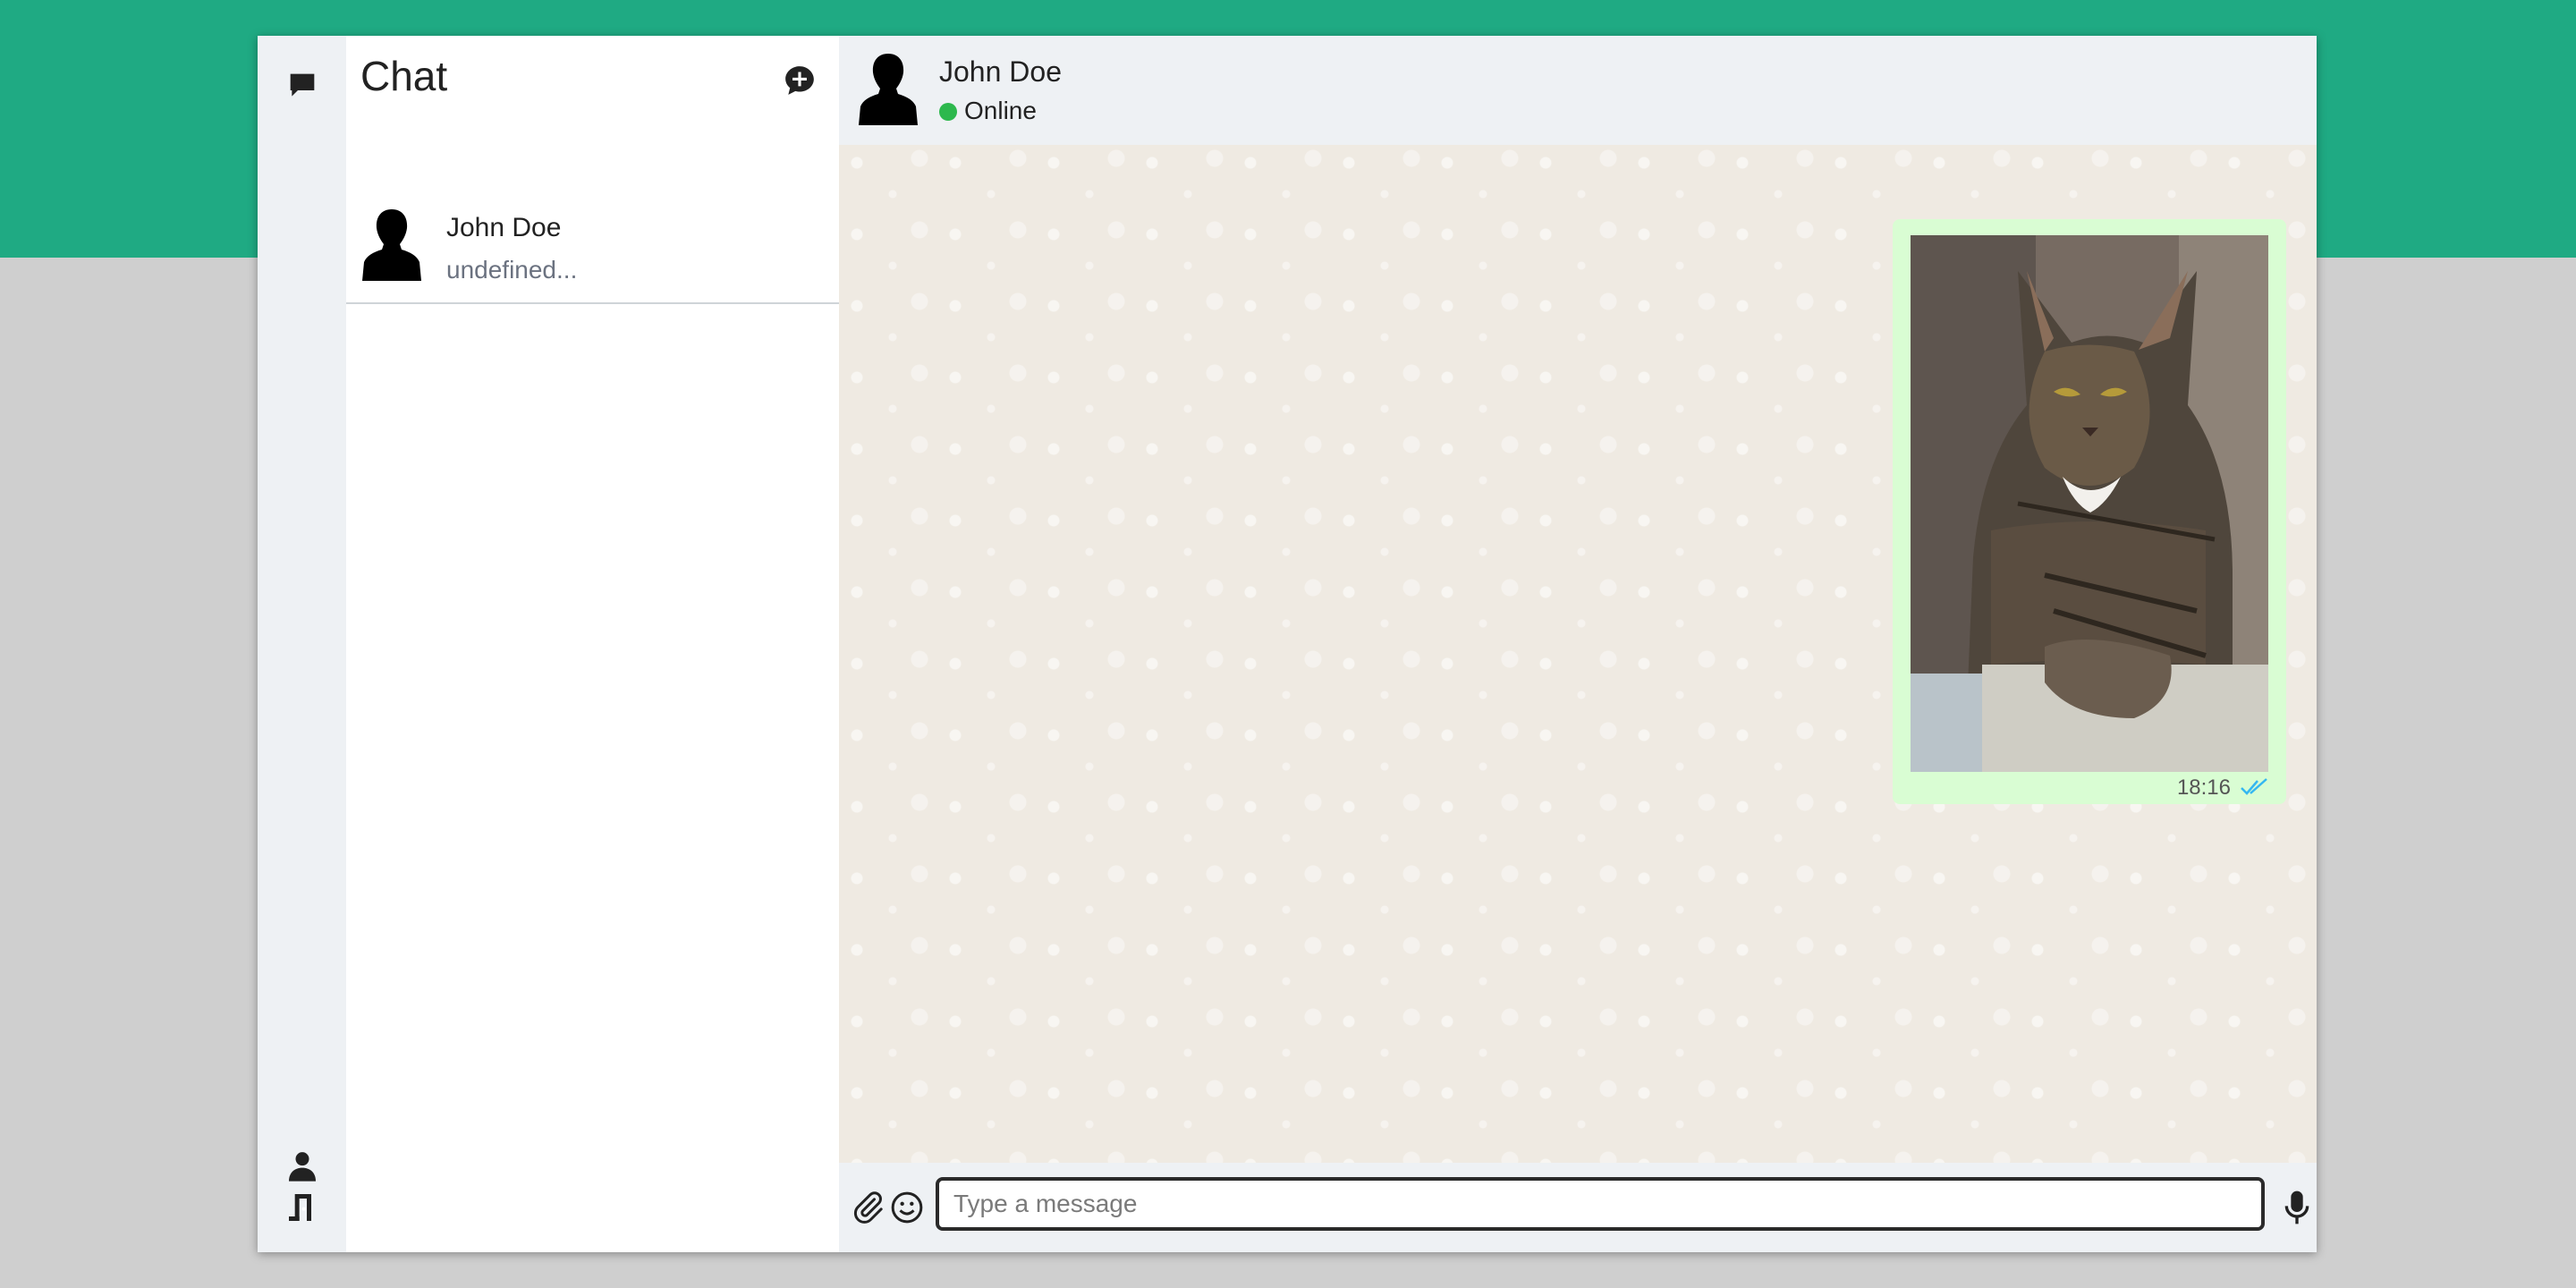 Image resolution: width=2576 pixels, height=1288 pixels. Describe the element at coordinates (404, 76) in the screenshot. I see `chat-list-title: Chat` at that location.